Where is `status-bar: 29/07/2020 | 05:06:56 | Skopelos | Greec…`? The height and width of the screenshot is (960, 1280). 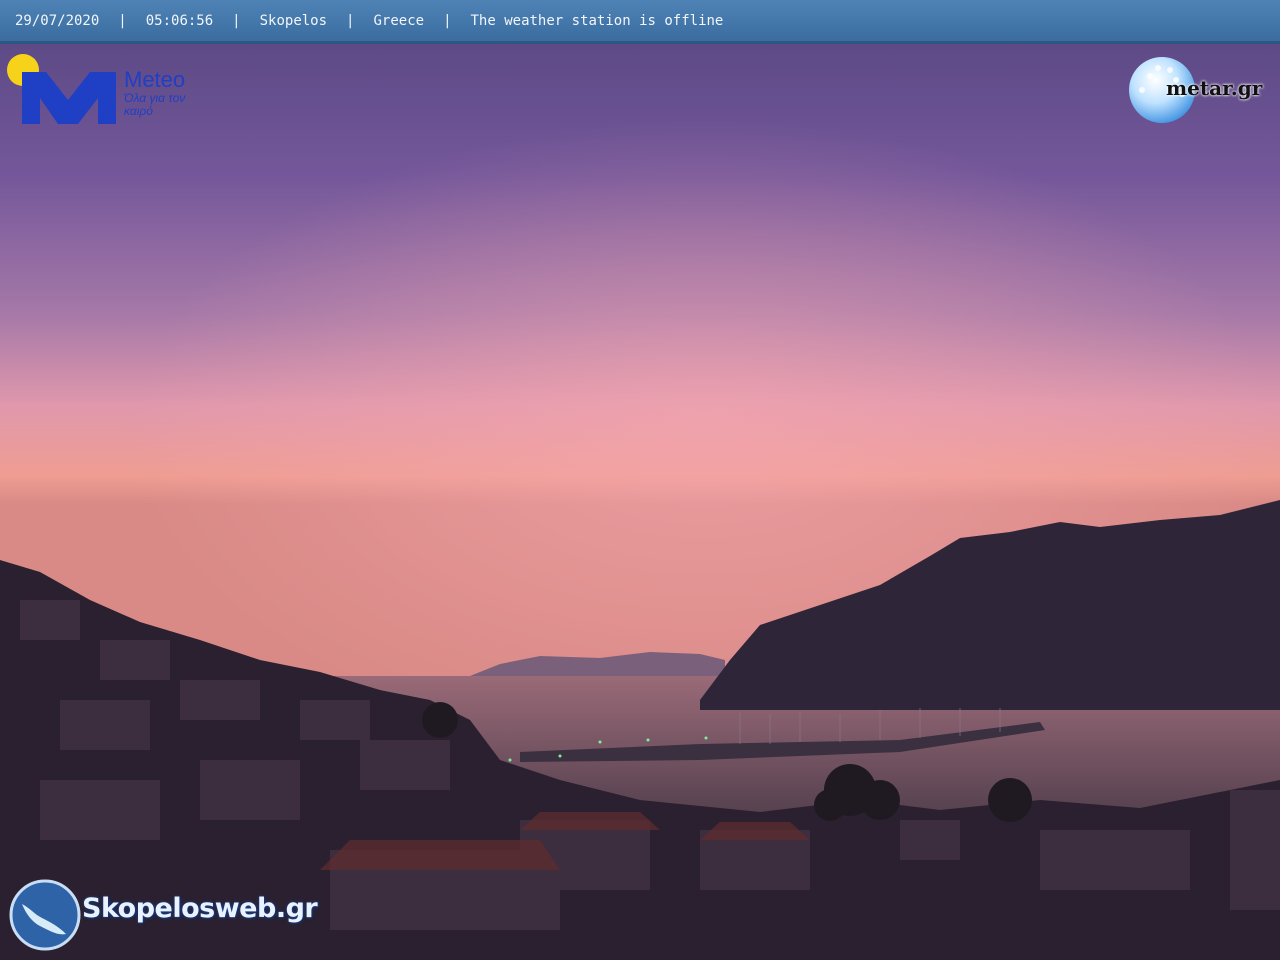
status-bar: 29/07/2020 | 05:06:56 | Skopelos | Greec… is located at coordinates (640, 22).